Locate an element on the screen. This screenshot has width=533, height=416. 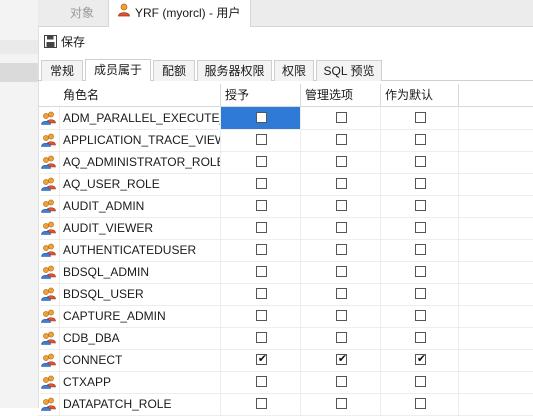
granted-checkbox: ✔ is located at coordinates (261, 359).